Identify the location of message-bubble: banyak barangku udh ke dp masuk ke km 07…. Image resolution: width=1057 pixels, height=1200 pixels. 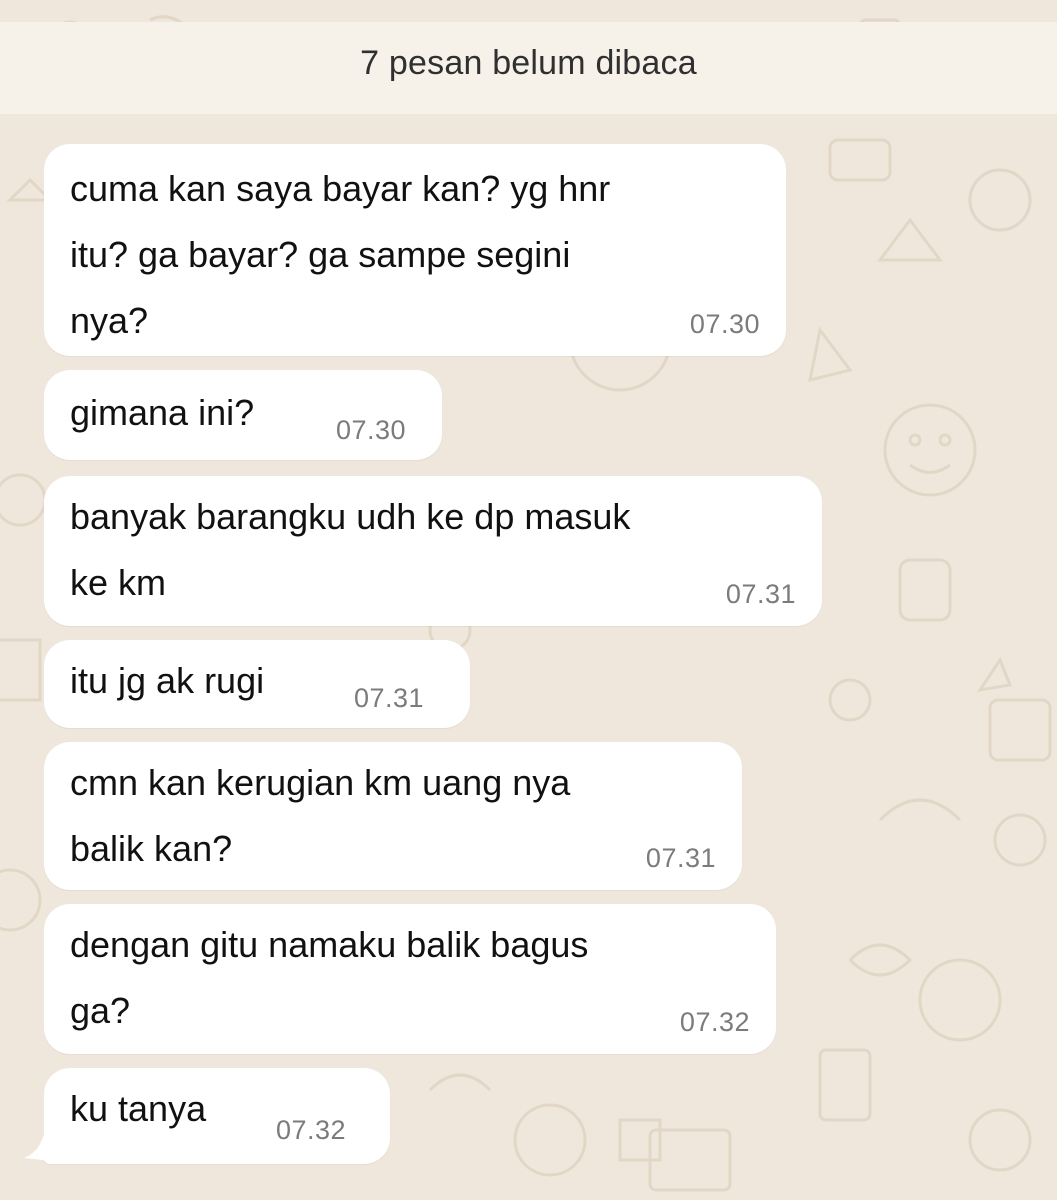
(433, 551).